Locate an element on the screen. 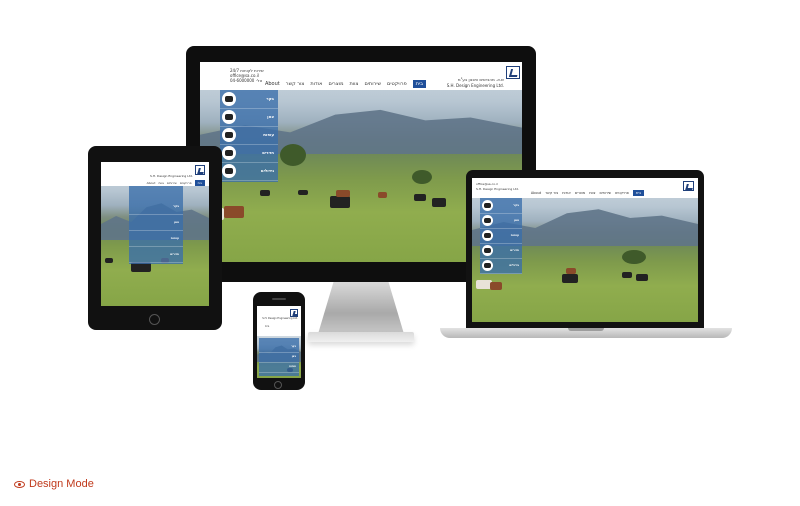 This screenshot has width=800, height=506. contact-line: office@sa.co.il is located at coordinates (487, 184).